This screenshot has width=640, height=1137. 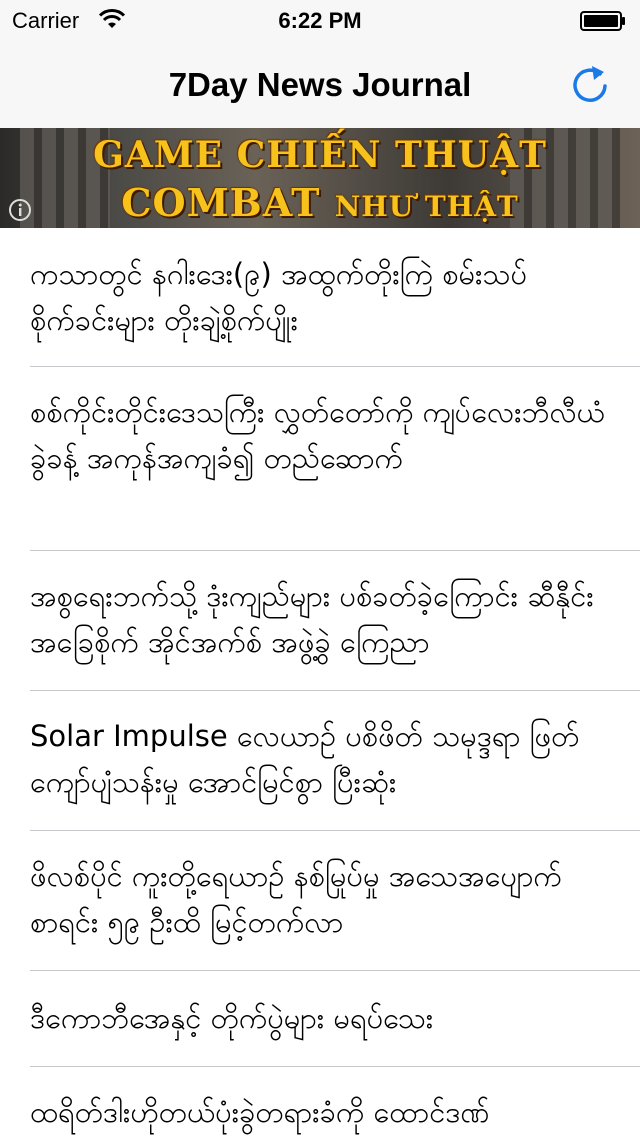 I want to click on banner-subheadline: COMBAT NHƯ THẬT, so click(x=320, y=202).